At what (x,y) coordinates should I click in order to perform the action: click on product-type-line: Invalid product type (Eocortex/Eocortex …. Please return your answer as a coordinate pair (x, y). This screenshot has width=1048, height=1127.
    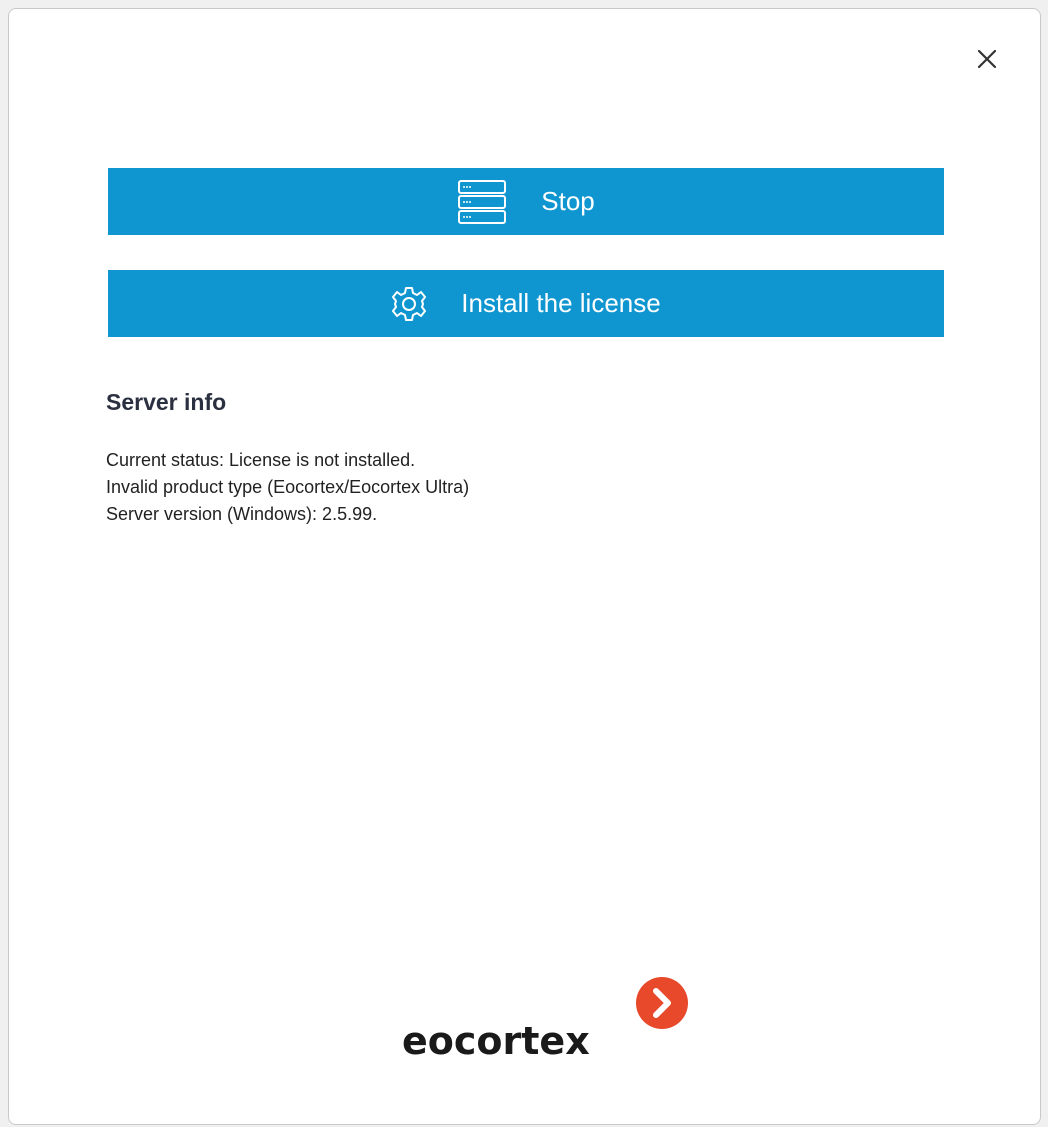
    Looking at the image, I should click on (288, 487).